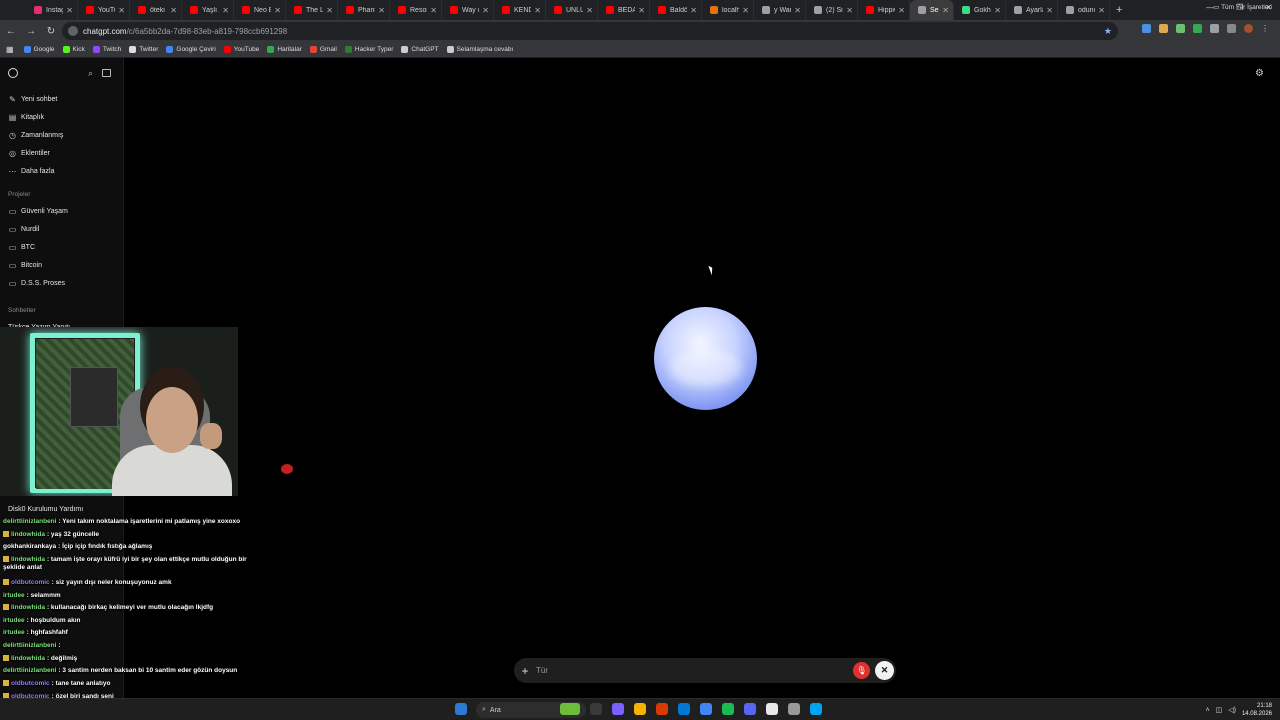  What do you see at coordinates (1231, 28) in the screenshot?
I see `sidepanel-icon` at bounding box center [1231, 28].